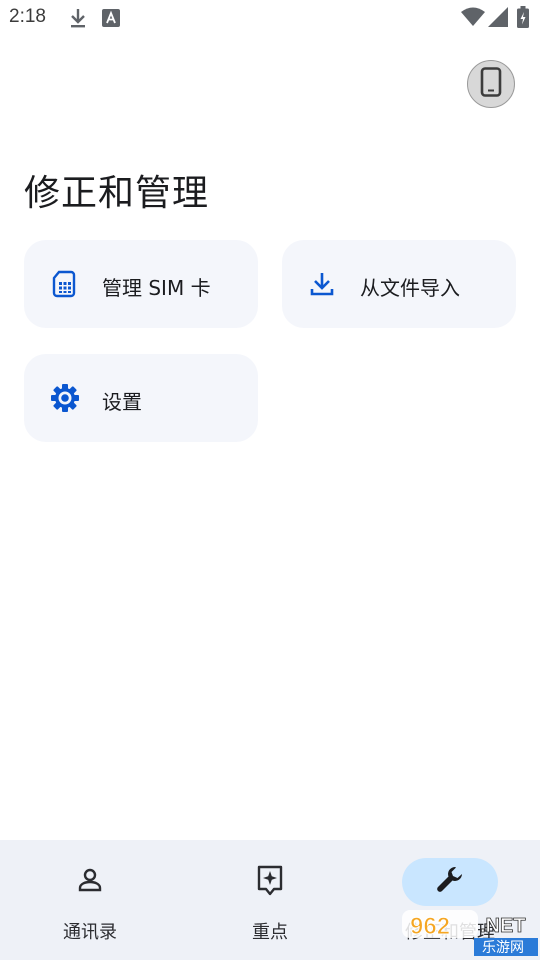  I want to click on manage-sim-card-button: 管理 SIM 卡, so click(141, 284).